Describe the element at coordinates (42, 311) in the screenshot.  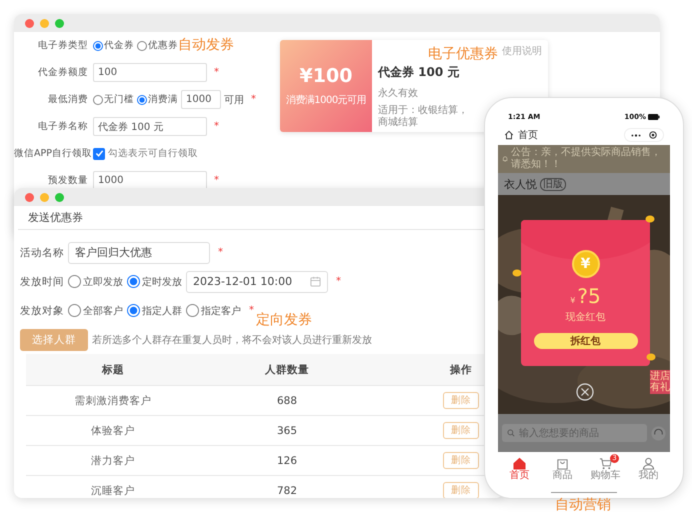
I see `field-label: 发放对象` at that location.